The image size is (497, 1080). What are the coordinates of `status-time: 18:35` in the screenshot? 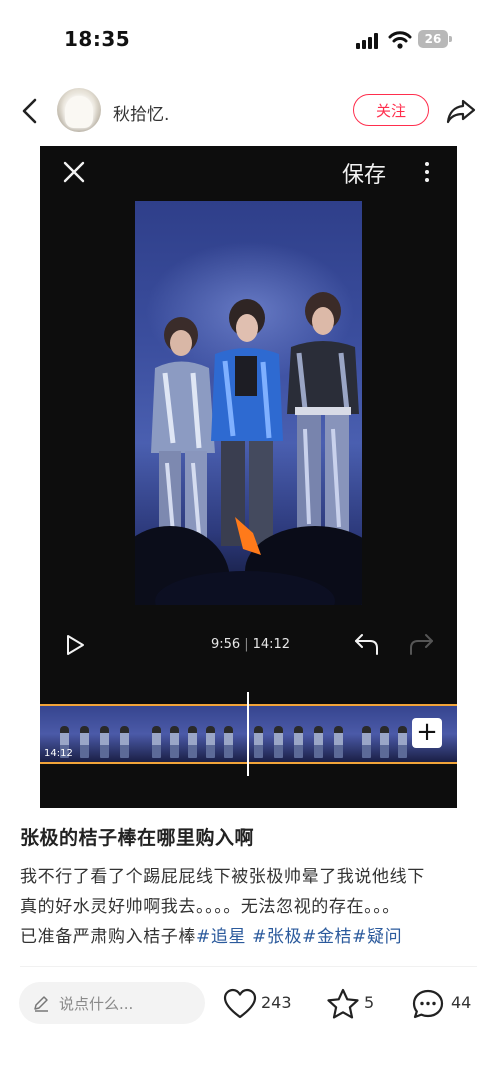 It's located at (97, 39).